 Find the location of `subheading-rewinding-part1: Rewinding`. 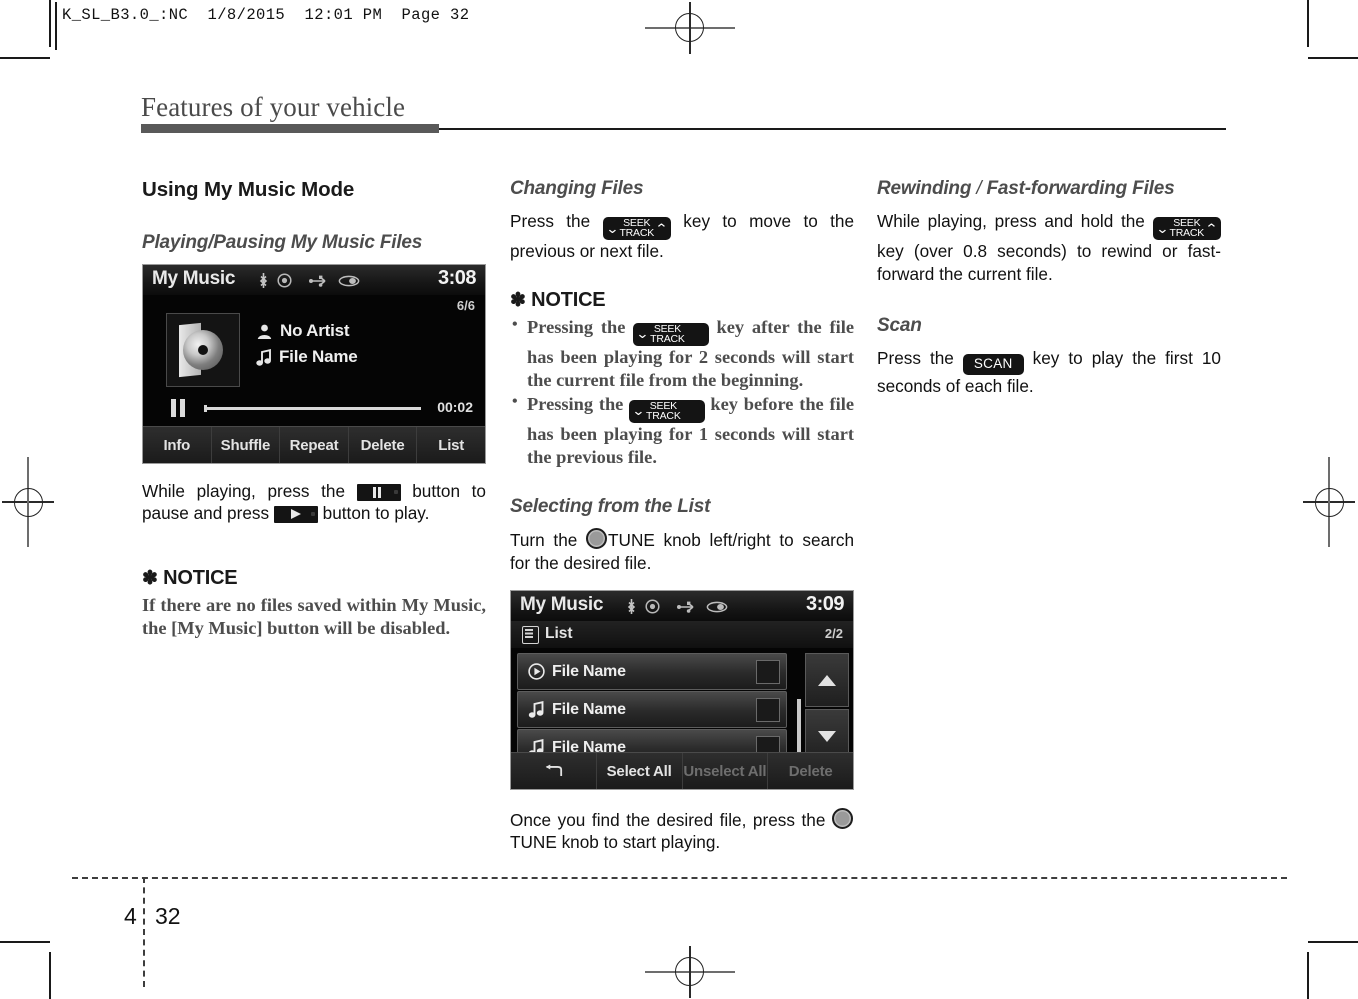

subheading-rewinding-part1: Rewinding is located at coordinates (924, 188).